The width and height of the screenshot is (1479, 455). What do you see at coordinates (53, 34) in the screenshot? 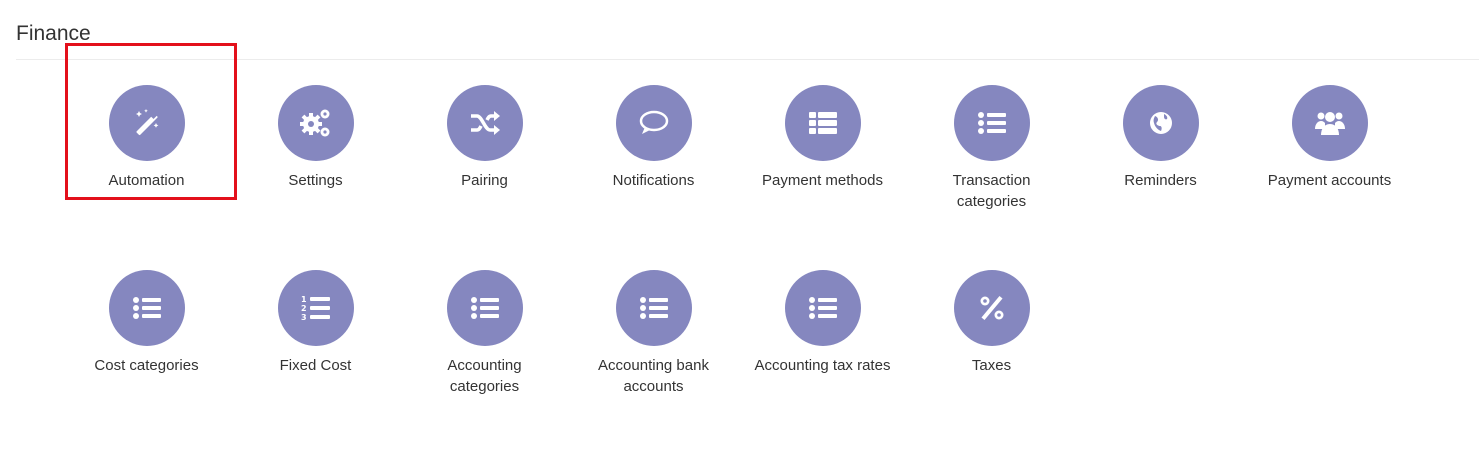
I see `page-title: Finance` at bounding box center [53, 34].